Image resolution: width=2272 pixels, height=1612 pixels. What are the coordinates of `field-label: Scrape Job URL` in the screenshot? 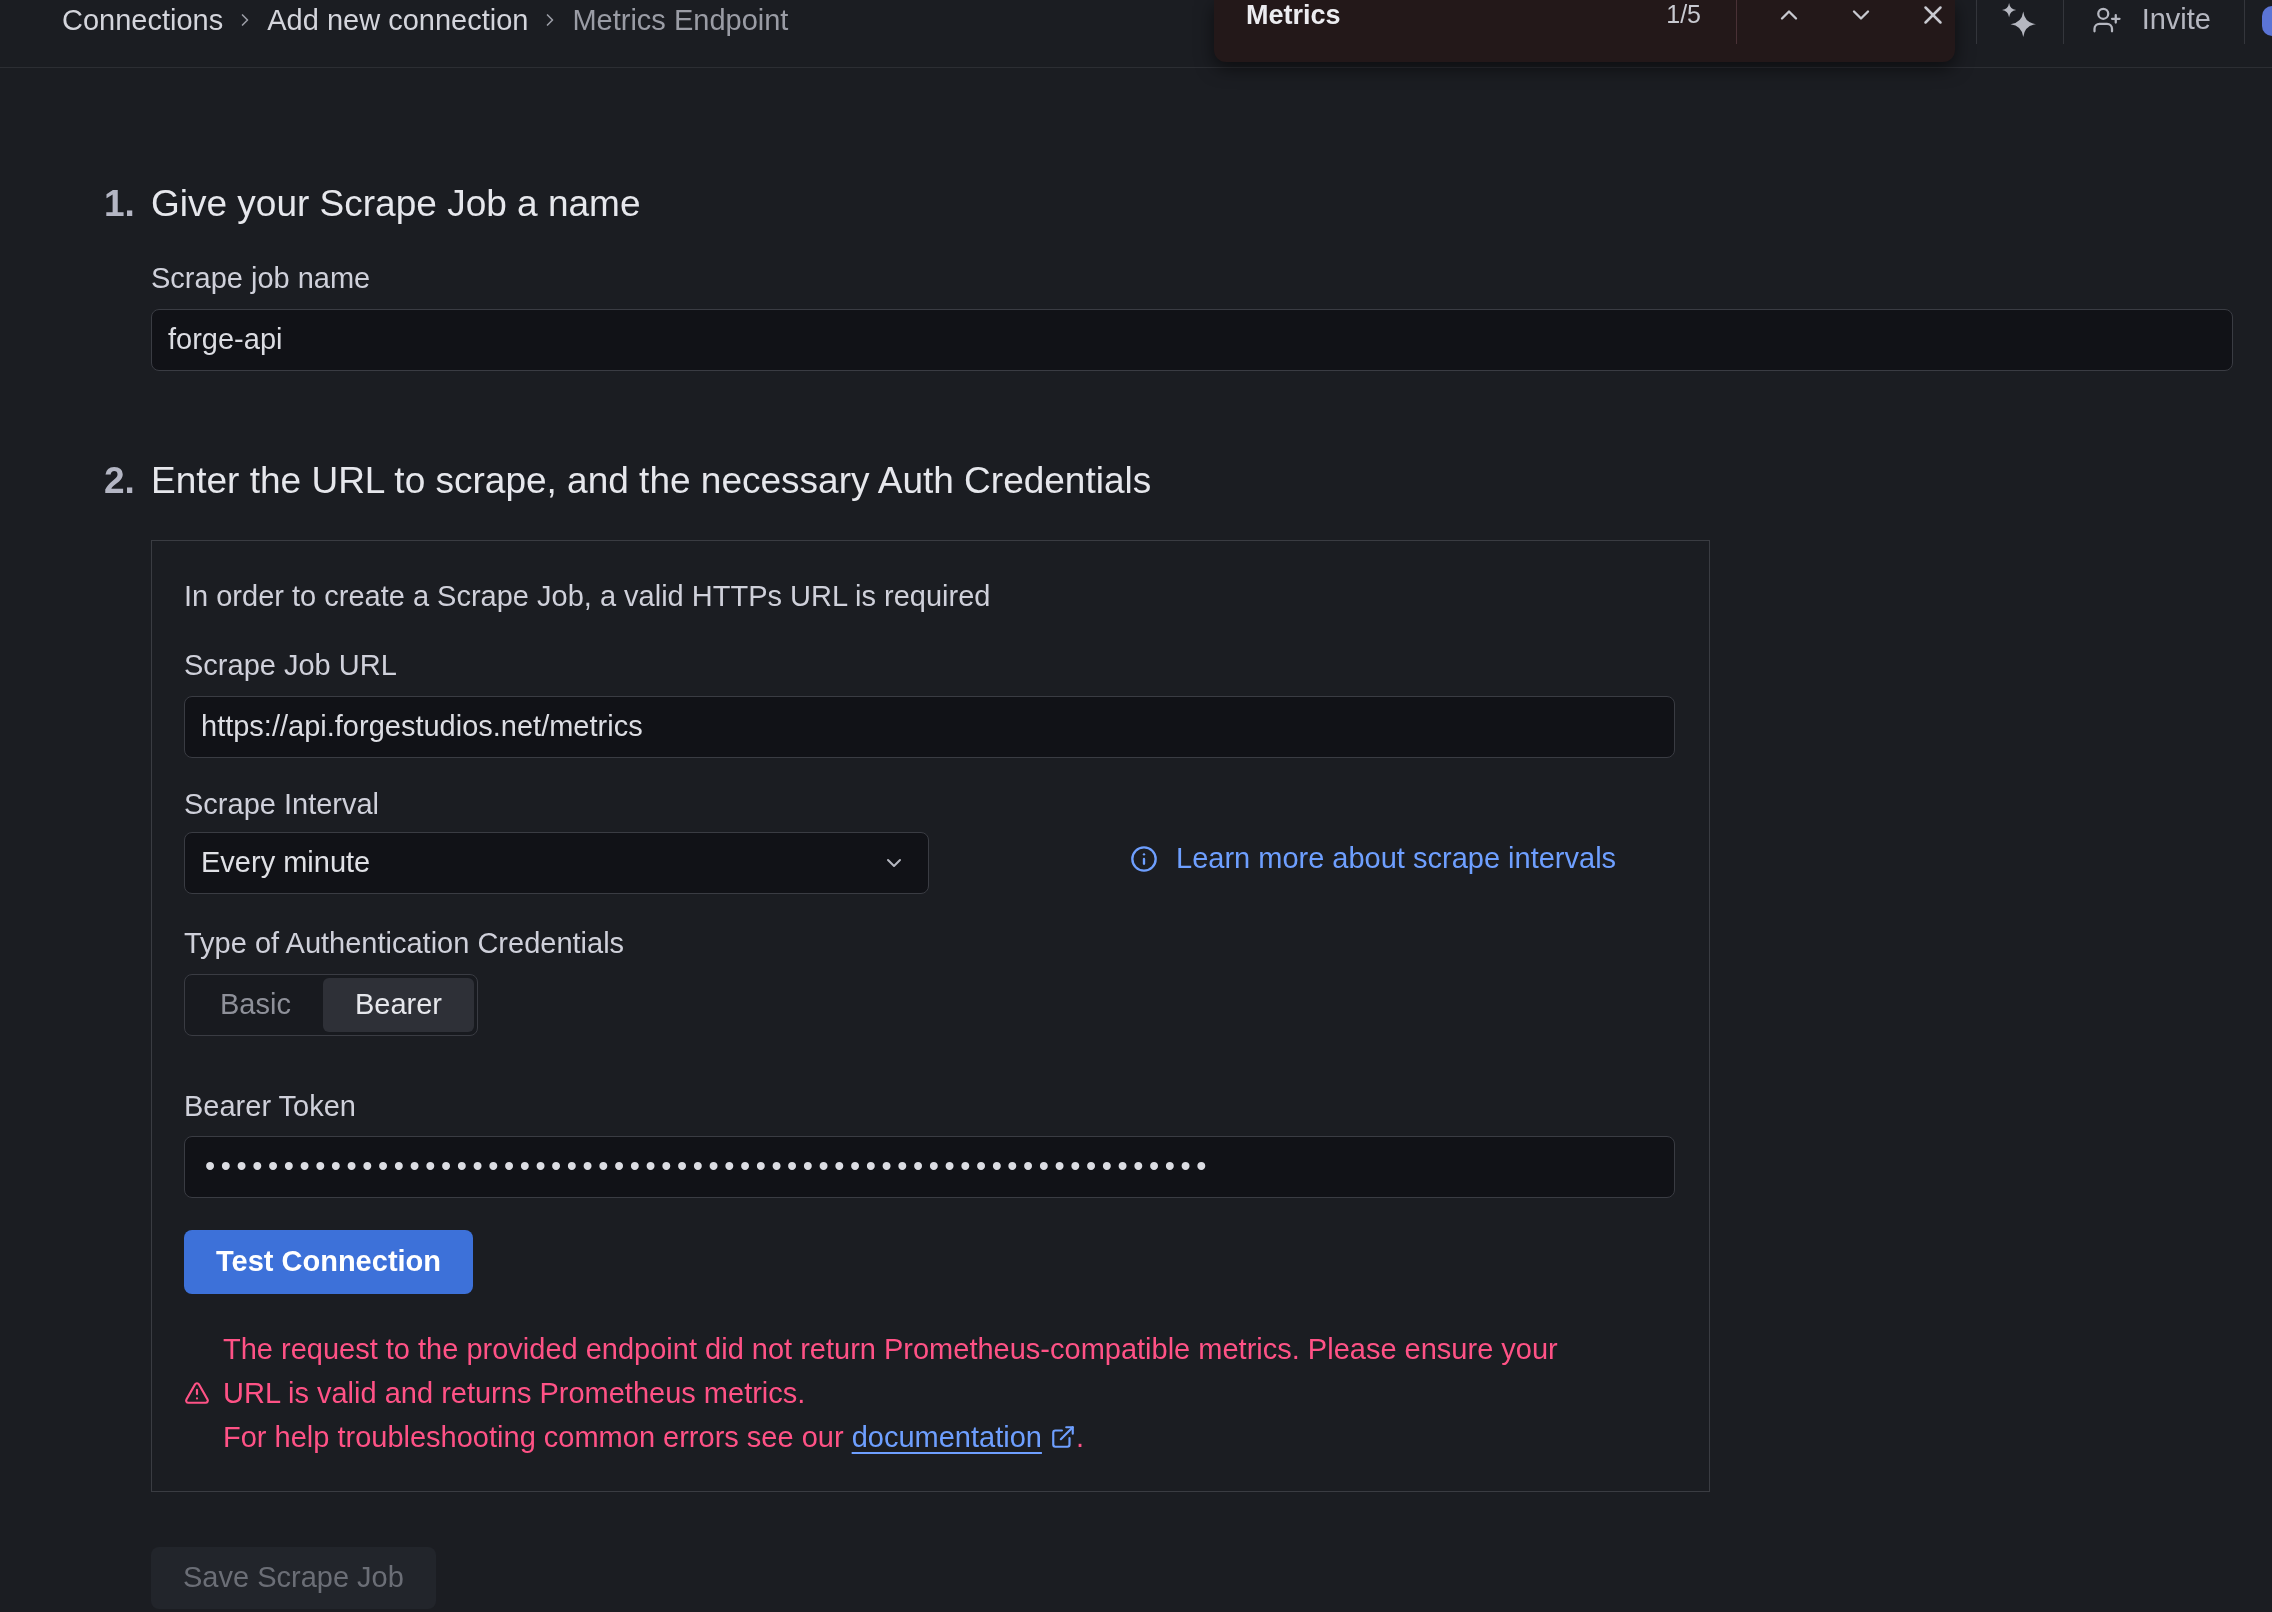 It's located at (291, 665).